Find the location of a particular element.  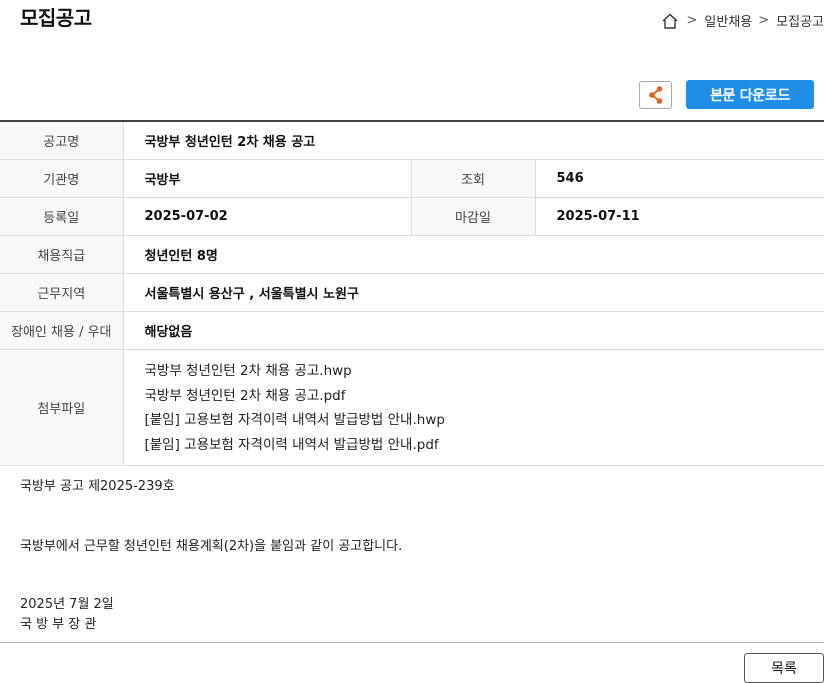

attachment-link: [붙임] 고용보험 자격이력 내역서 발급방법 안내.pdf is located at coordinates (484, 445).